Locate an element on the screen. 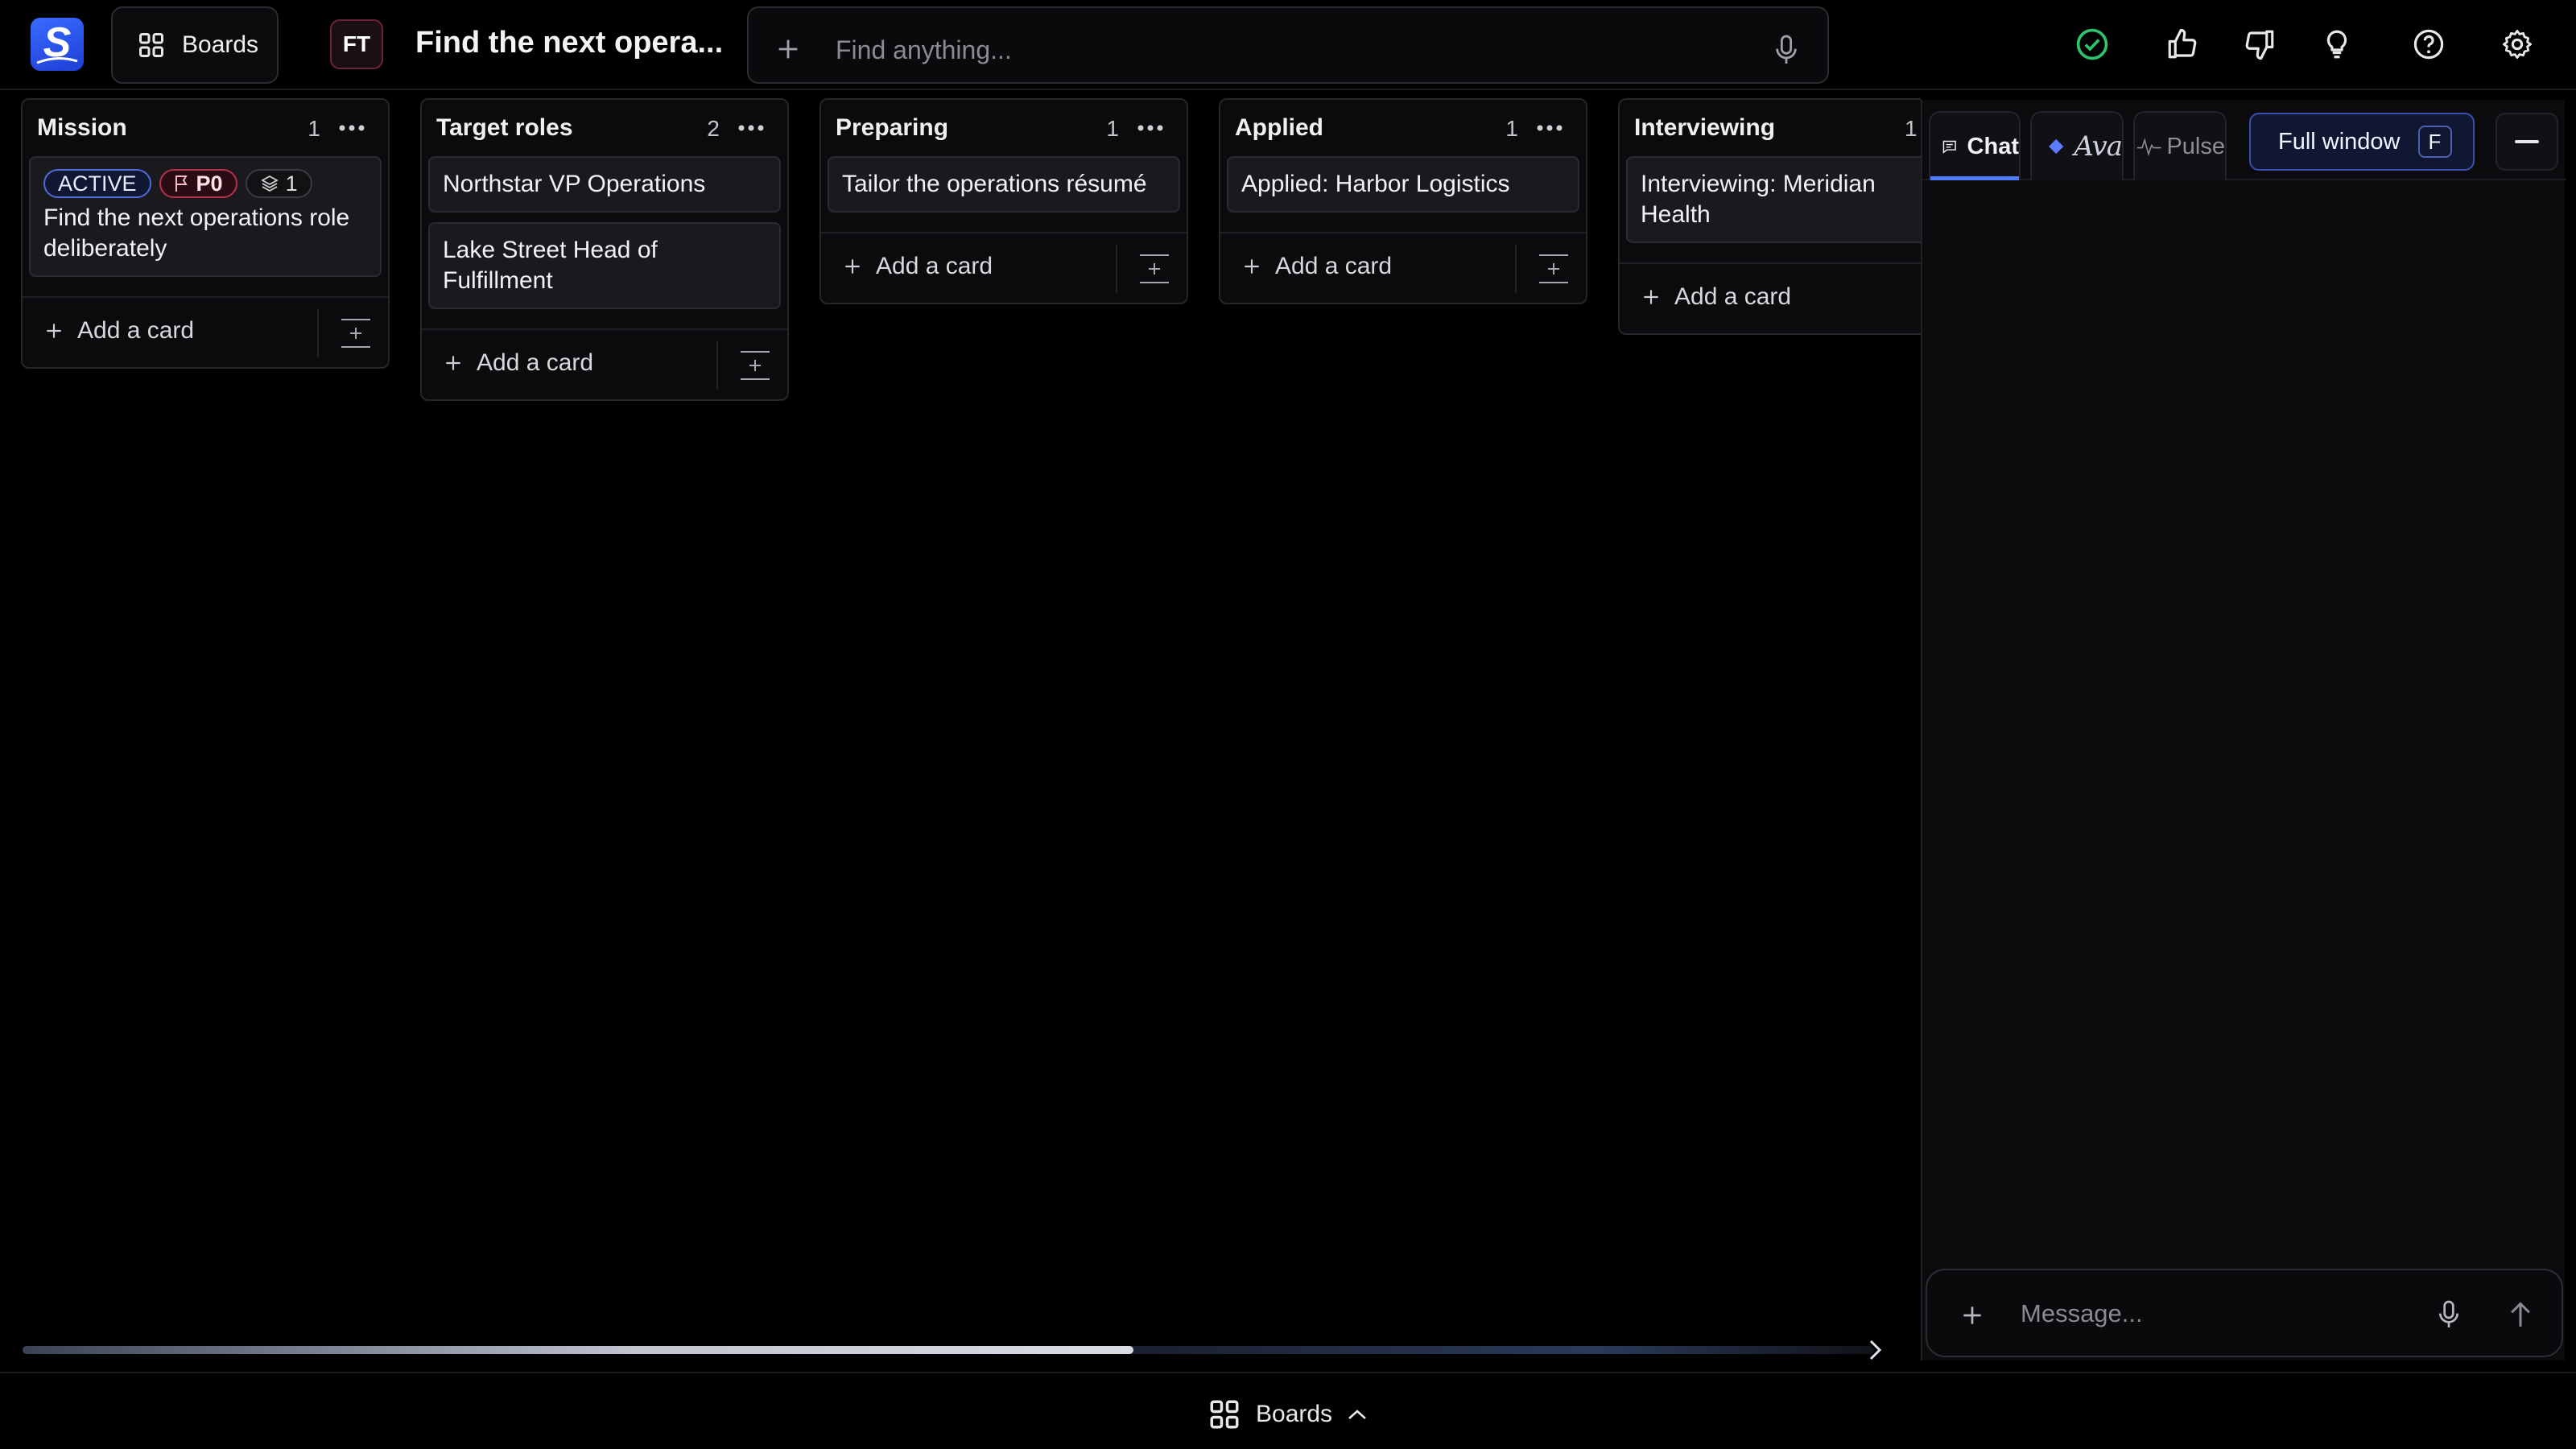 The width and height of the screenshot is (2576, 1449). horizontal-scrollbar is located at coordinates (948, 1350).